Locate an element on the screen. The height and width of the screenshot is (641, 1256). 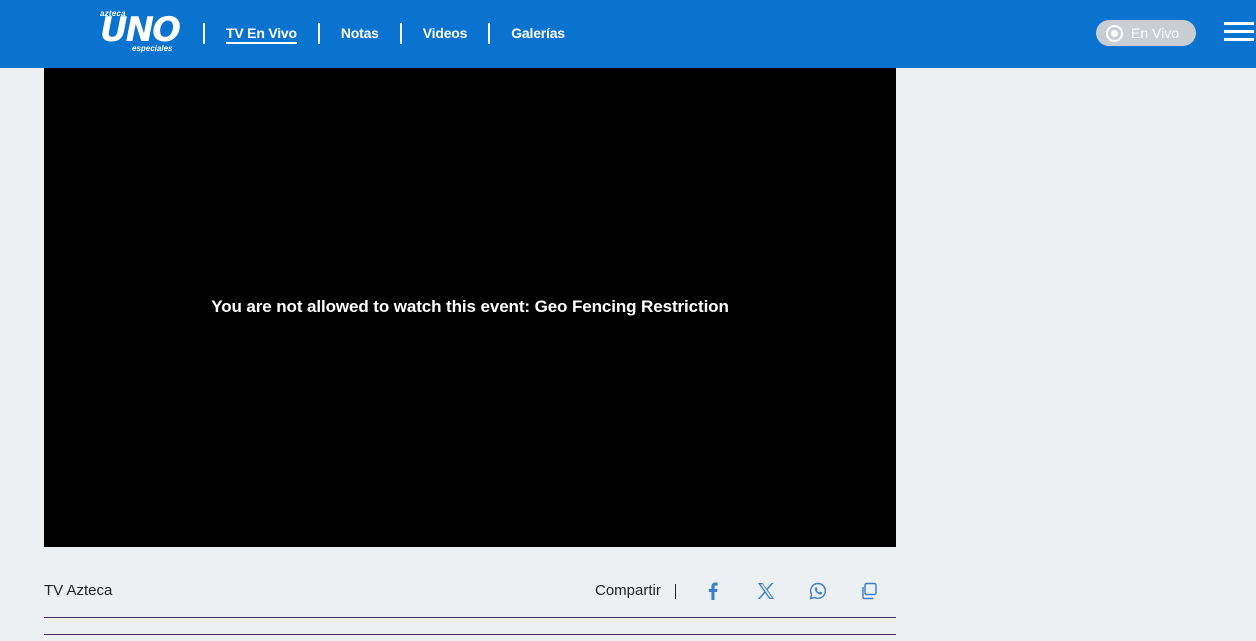
nav-item-label: TV En Vivo is located at coordinates (261, 34).